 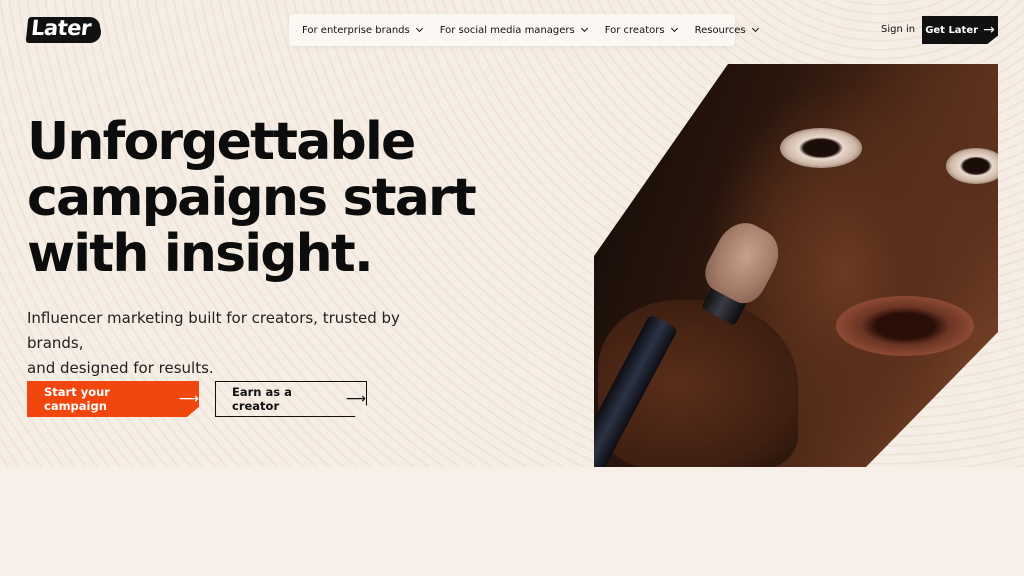 I want to click on hero-image-lips, so click(x=905, y=326).